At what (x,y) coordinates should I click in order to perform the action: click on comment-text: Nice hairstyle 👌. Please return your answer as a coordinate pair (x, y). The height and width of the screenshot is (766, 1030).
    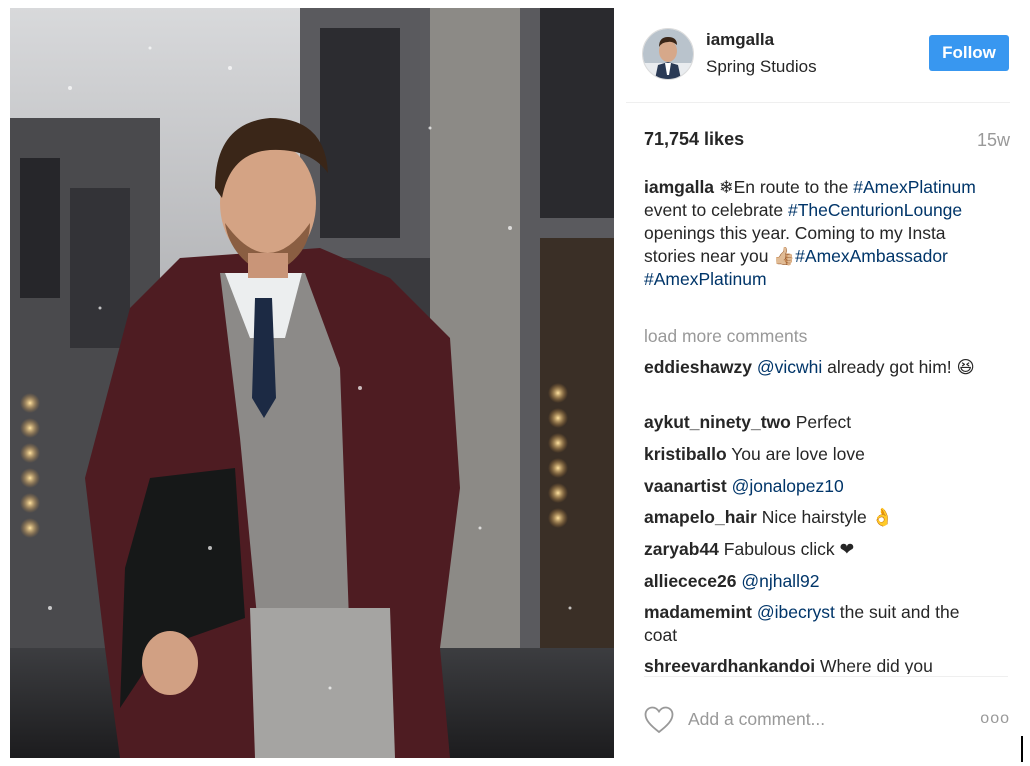
    Looking at the image, I should click on (825, 517).